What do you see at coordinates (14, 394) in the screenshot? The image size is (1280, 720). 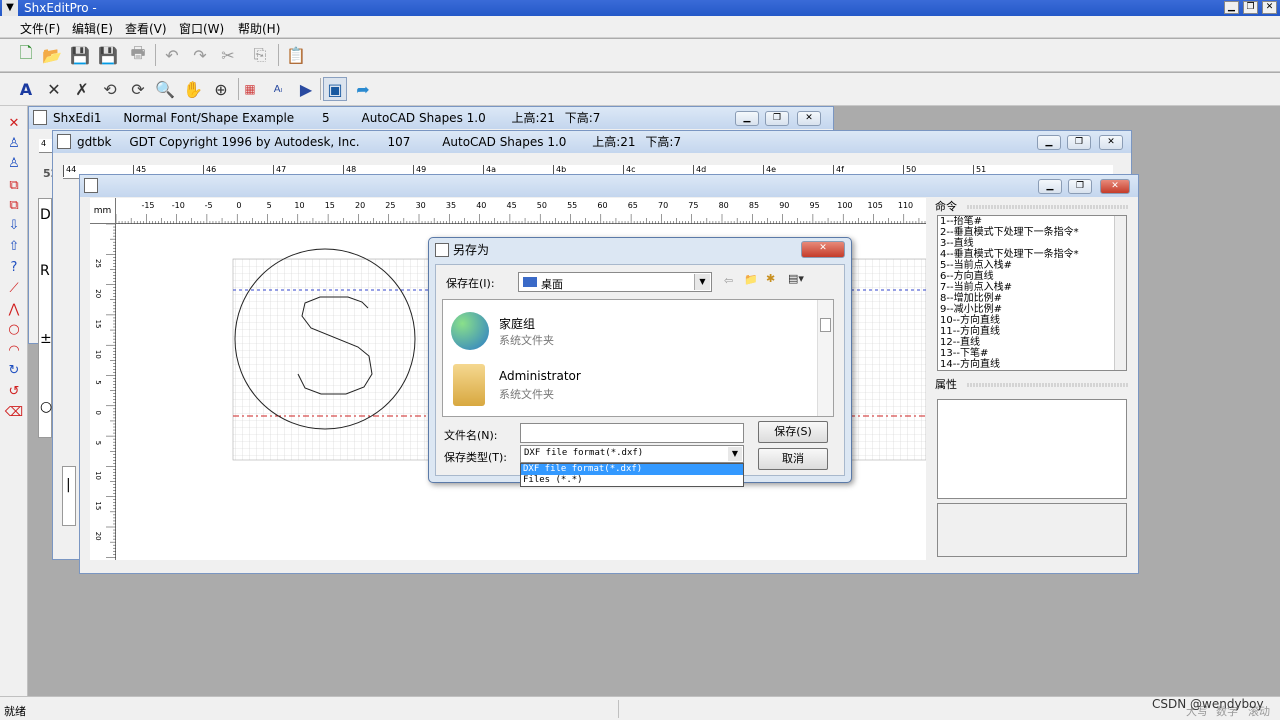 I see `bulge-icon: ↺` at bounding box center [14, 394].